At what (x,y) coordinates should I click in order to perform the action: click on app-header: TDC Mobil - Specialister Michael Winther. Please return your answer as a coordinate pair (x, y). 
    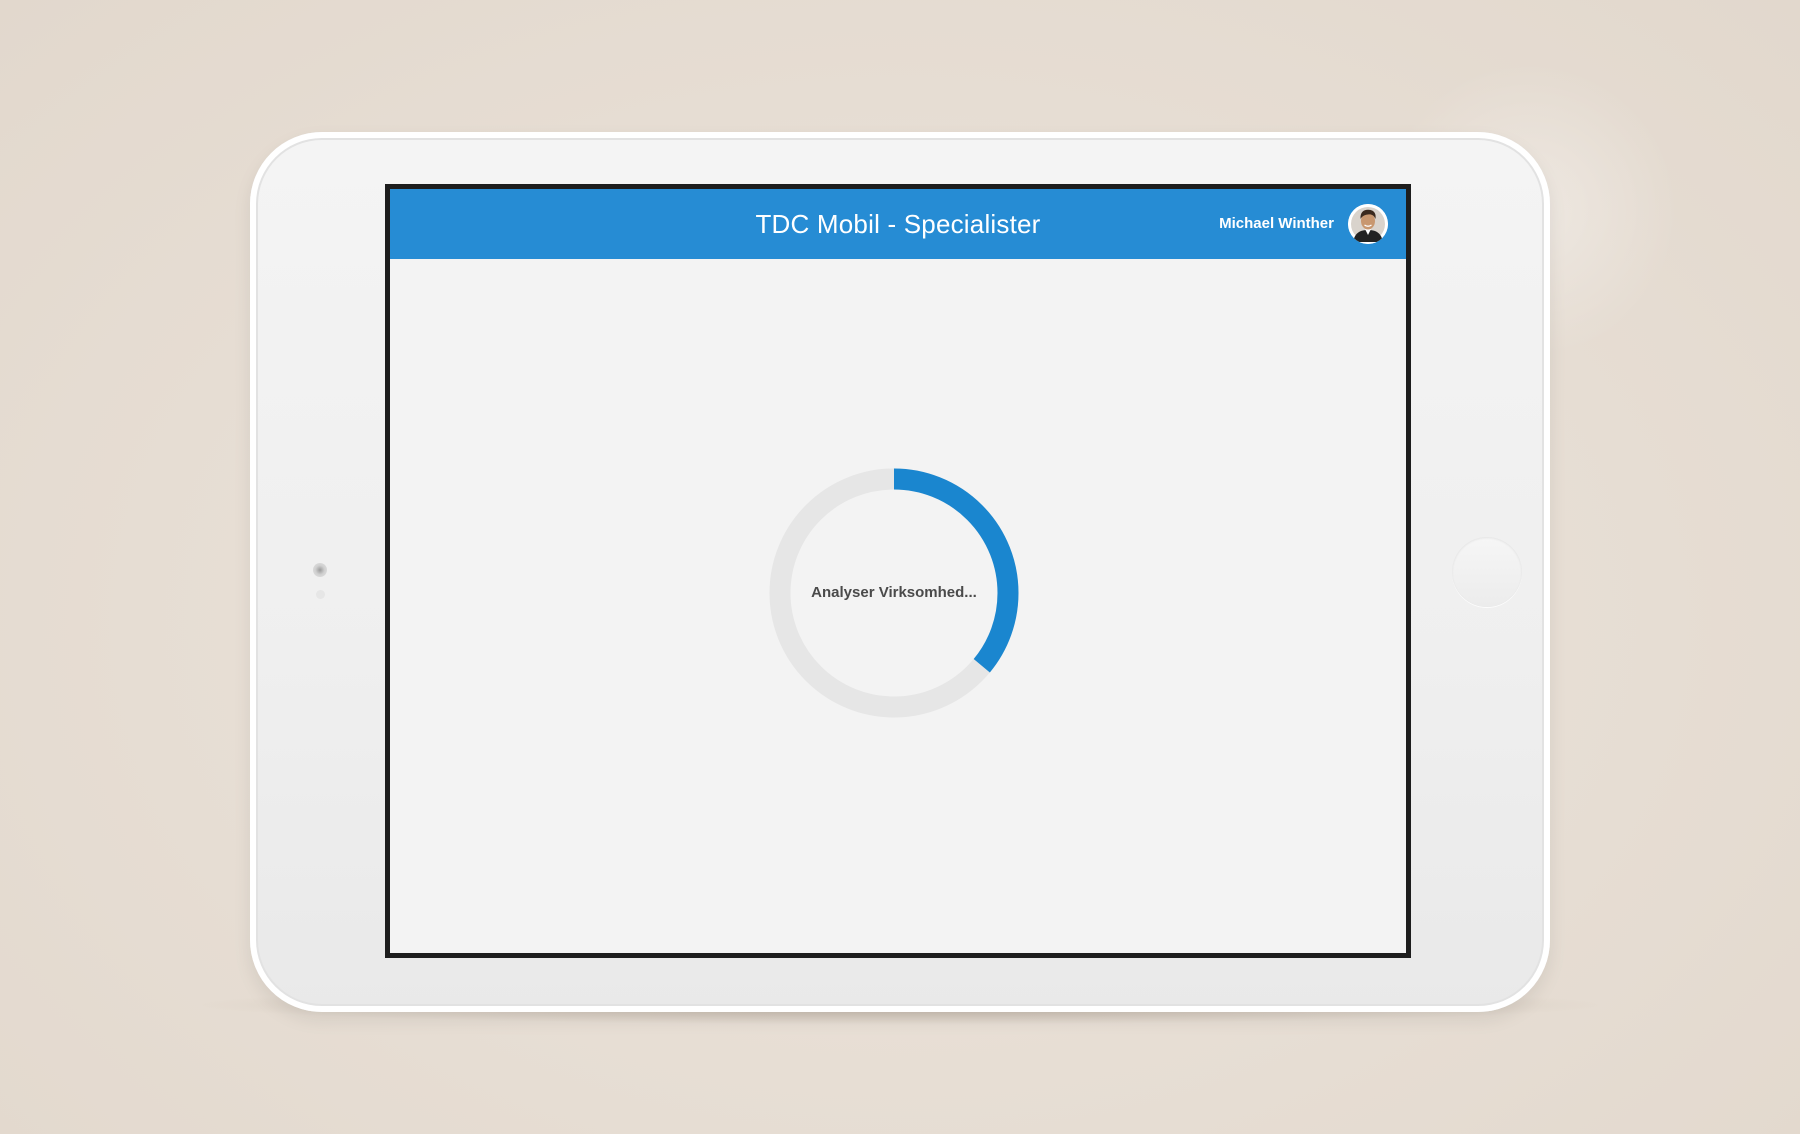
    Looking at the image, I should click on (898, 224).